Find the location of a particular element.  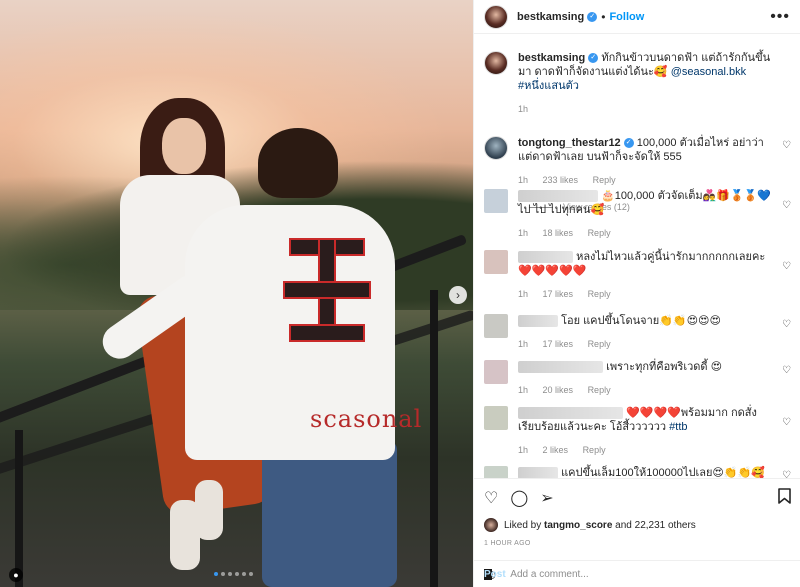

caption-meta: 1h is located at coordinates (645, 109).